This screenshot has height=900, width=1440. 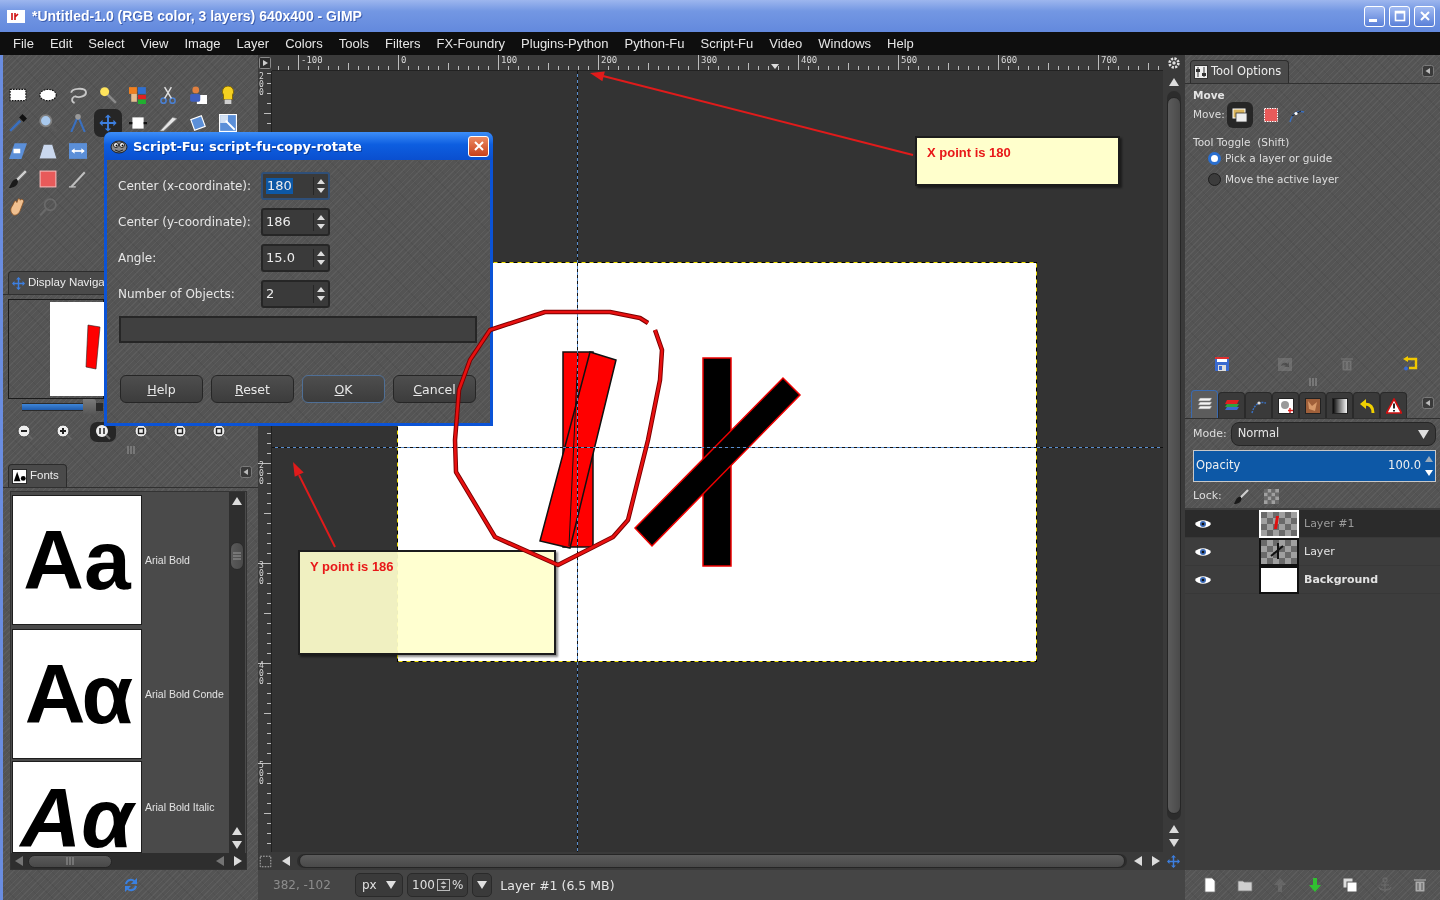 I want to click on color-squares-icon, so click(x=138, y=95).